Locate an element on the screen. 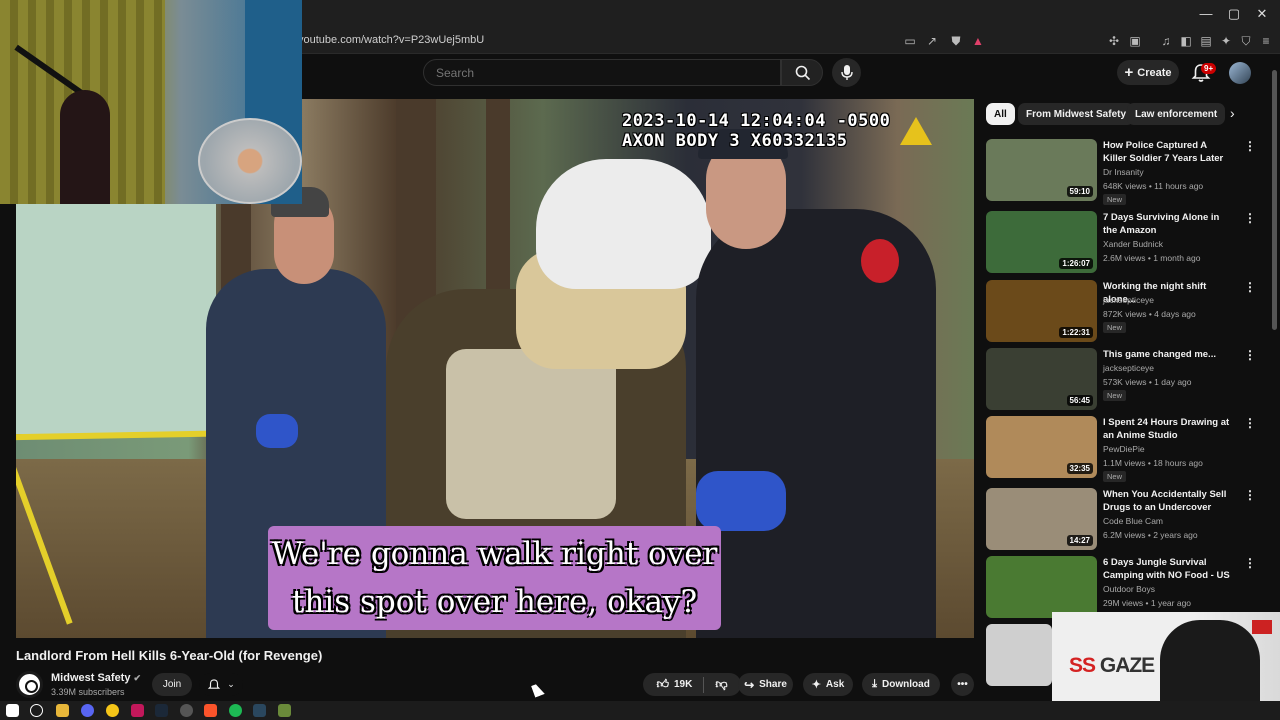 Image resolution: width=1280 pixels, height=720 pixels. recommendation-channel: Xander Budnick is located at coordinates (1133, 244).